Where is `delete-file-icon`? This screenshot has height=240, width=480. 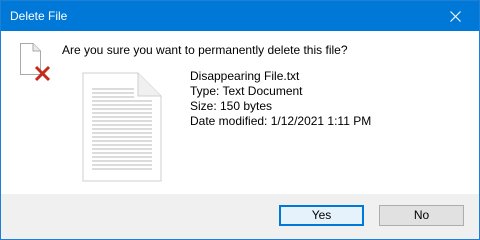
delete-file-icon is located at coordinates (35, 62).